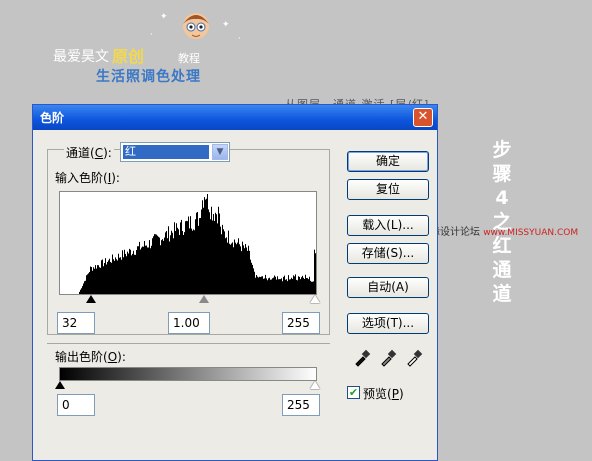  I want to click on histogram-graph, so click(188, 244).